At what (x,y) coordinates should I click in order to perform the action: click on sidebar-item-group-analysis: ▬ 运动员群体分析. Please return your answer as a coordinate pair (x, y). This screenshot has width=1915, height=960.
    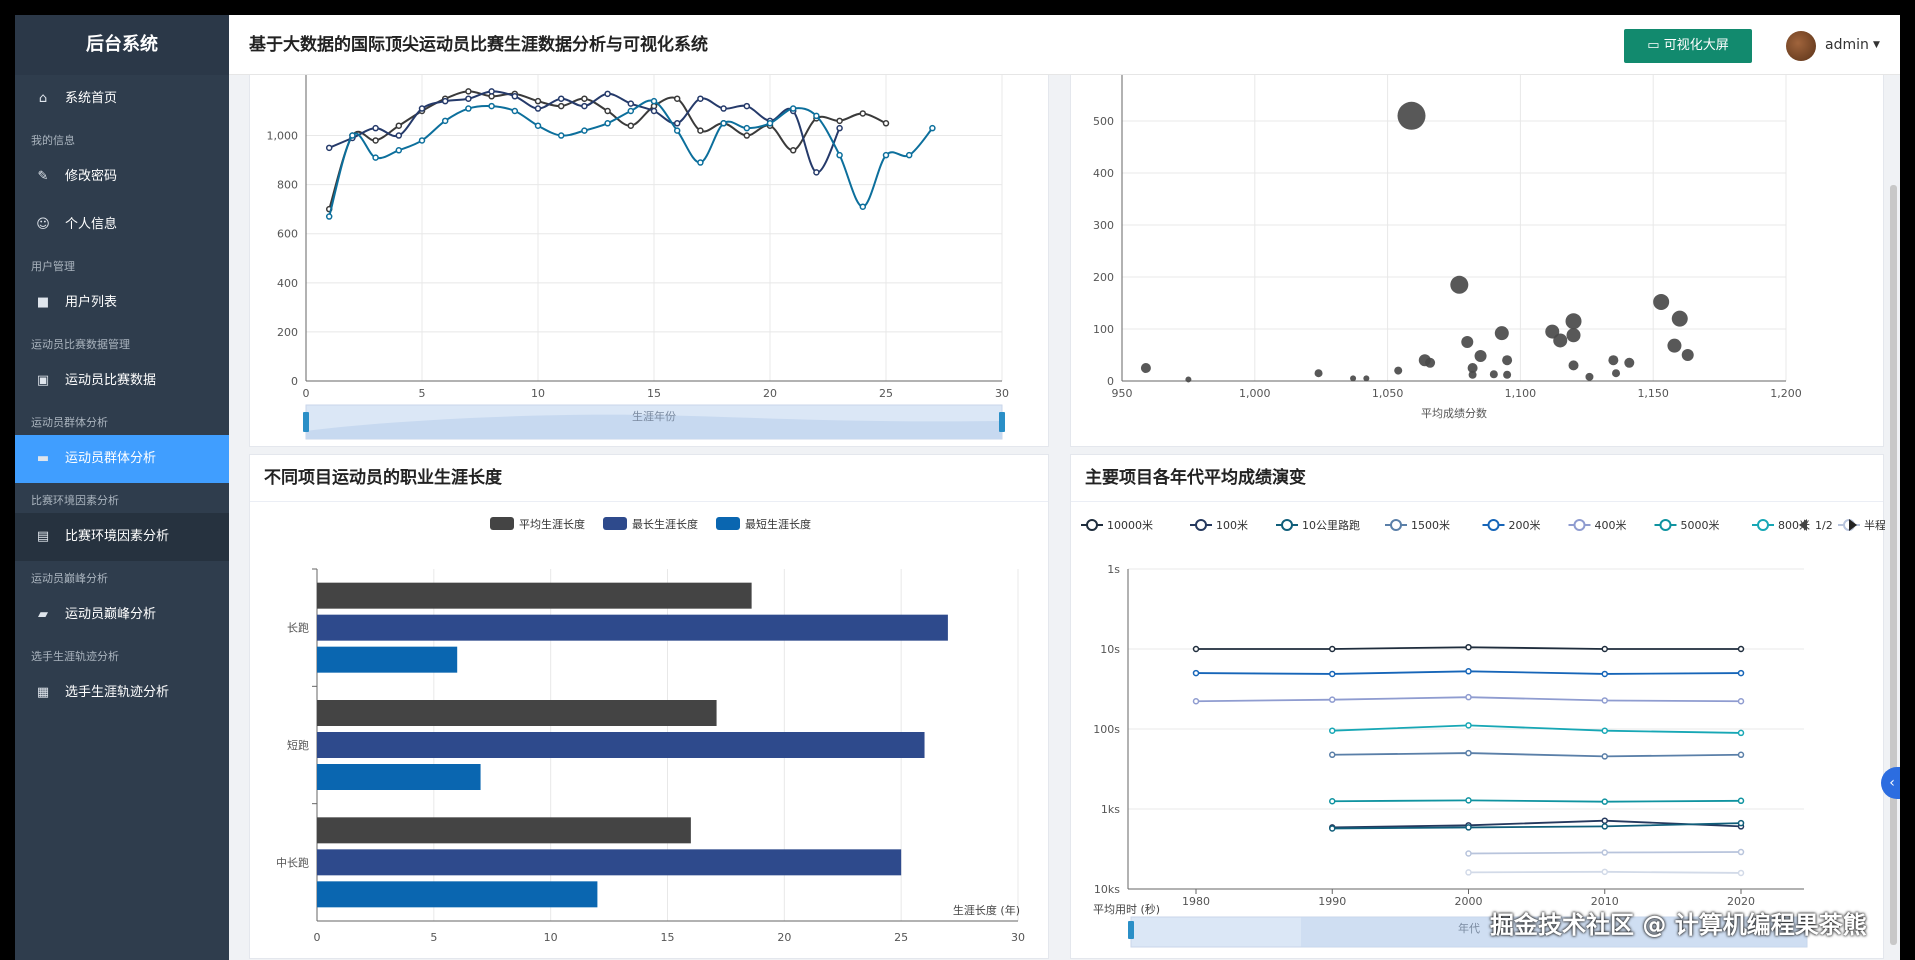
    Looking at the image, I should click on (122, 459).